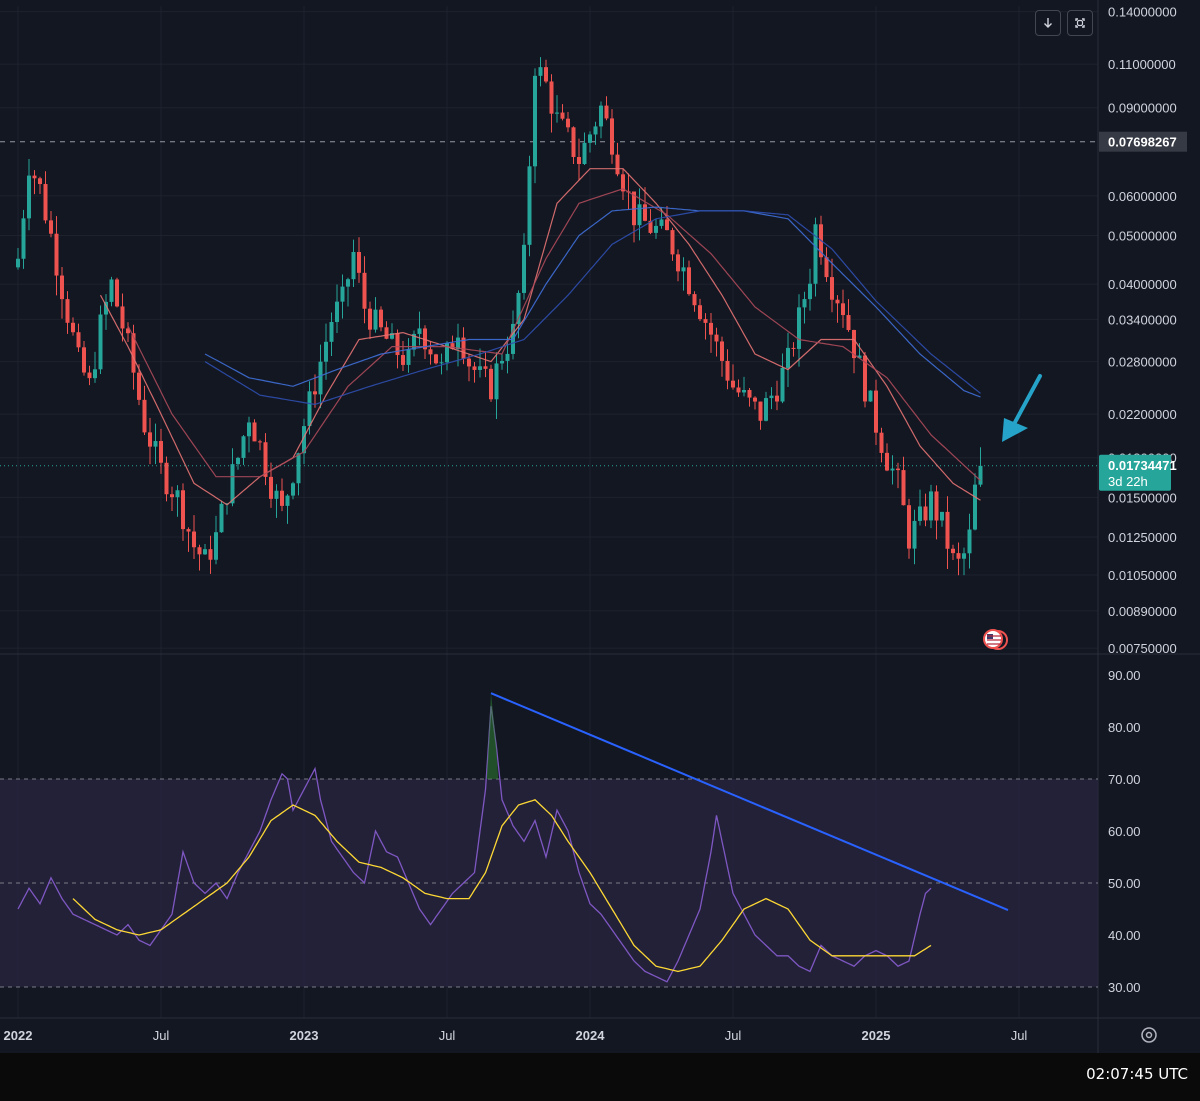 This screenshot has height=1101, width=1200. I want to click on rsi-tick-label: 70.00, so click(1124, 779).